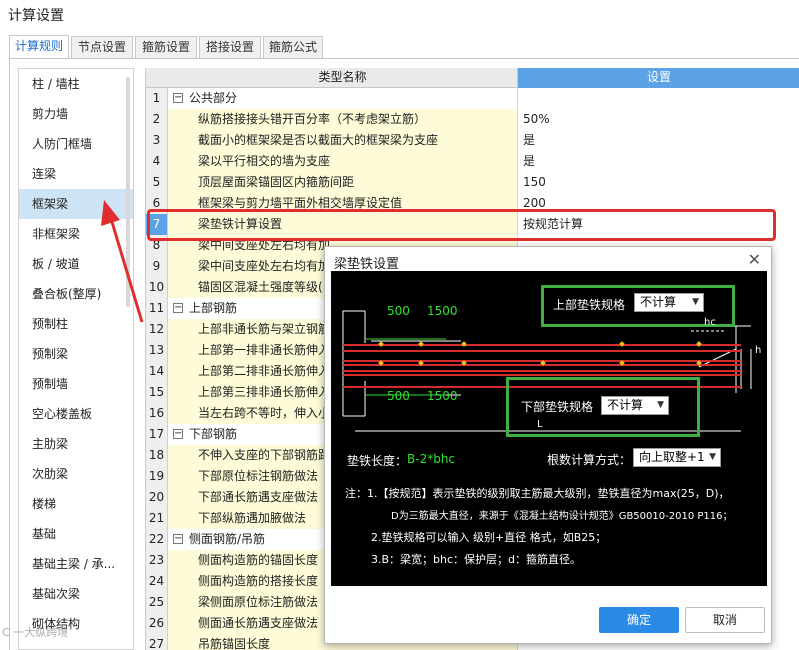 This screenshot has height=650, width=799. Describe the element at coordinates (76, 234) in the screenshot. I see `sidebar-item-non-frame-beam: 非框架梁` at that location.